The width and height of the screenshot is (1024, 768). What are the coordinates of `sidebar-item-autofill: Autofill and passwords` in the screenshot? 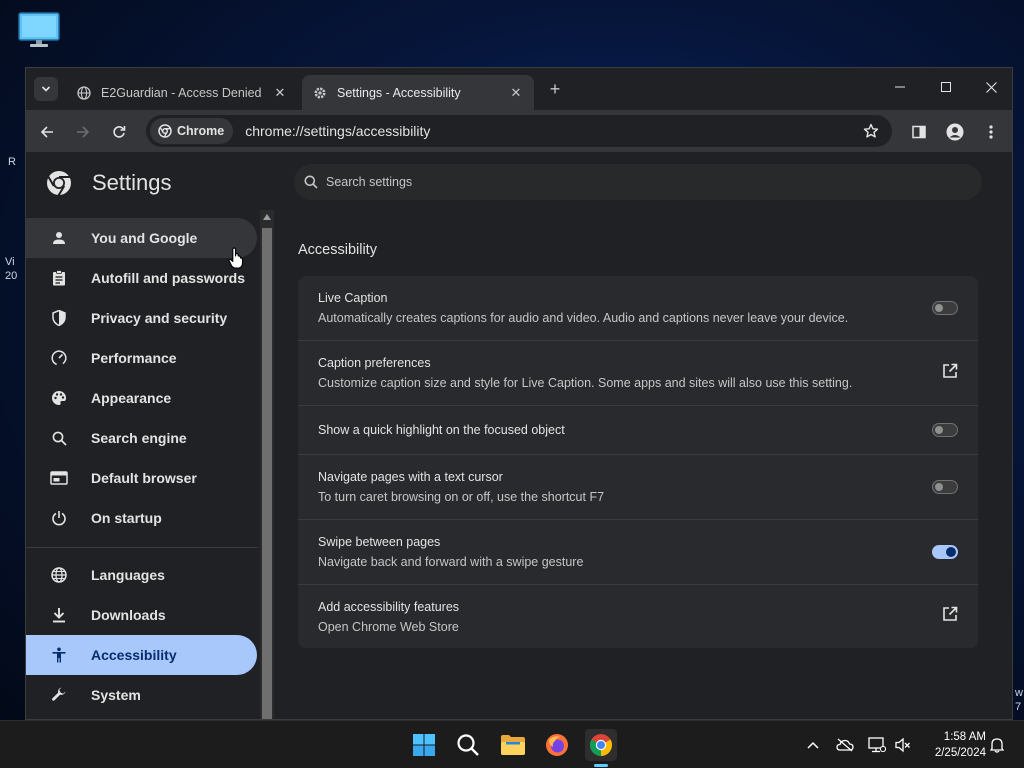 It's located at (141, 278).